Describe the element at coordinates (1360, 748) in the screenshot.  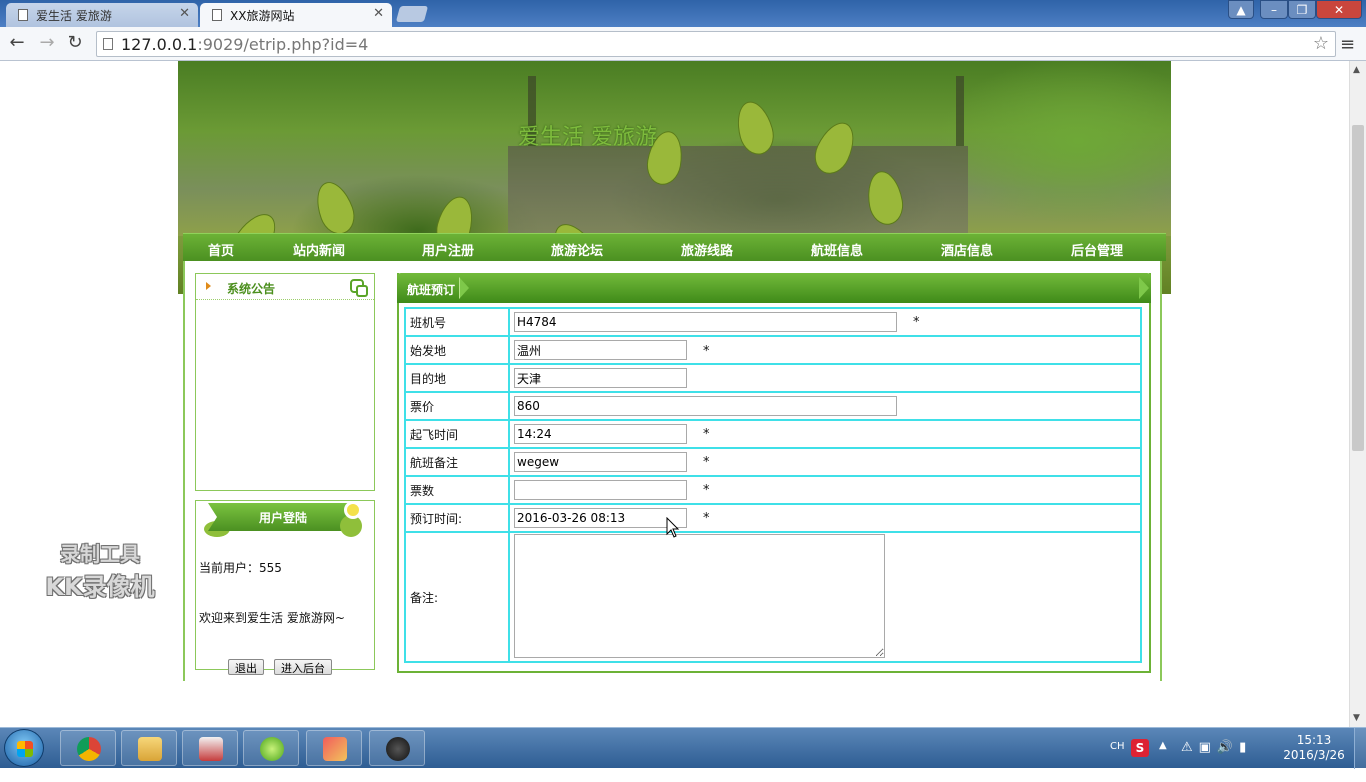
I see `show-desktop-button` at that location.